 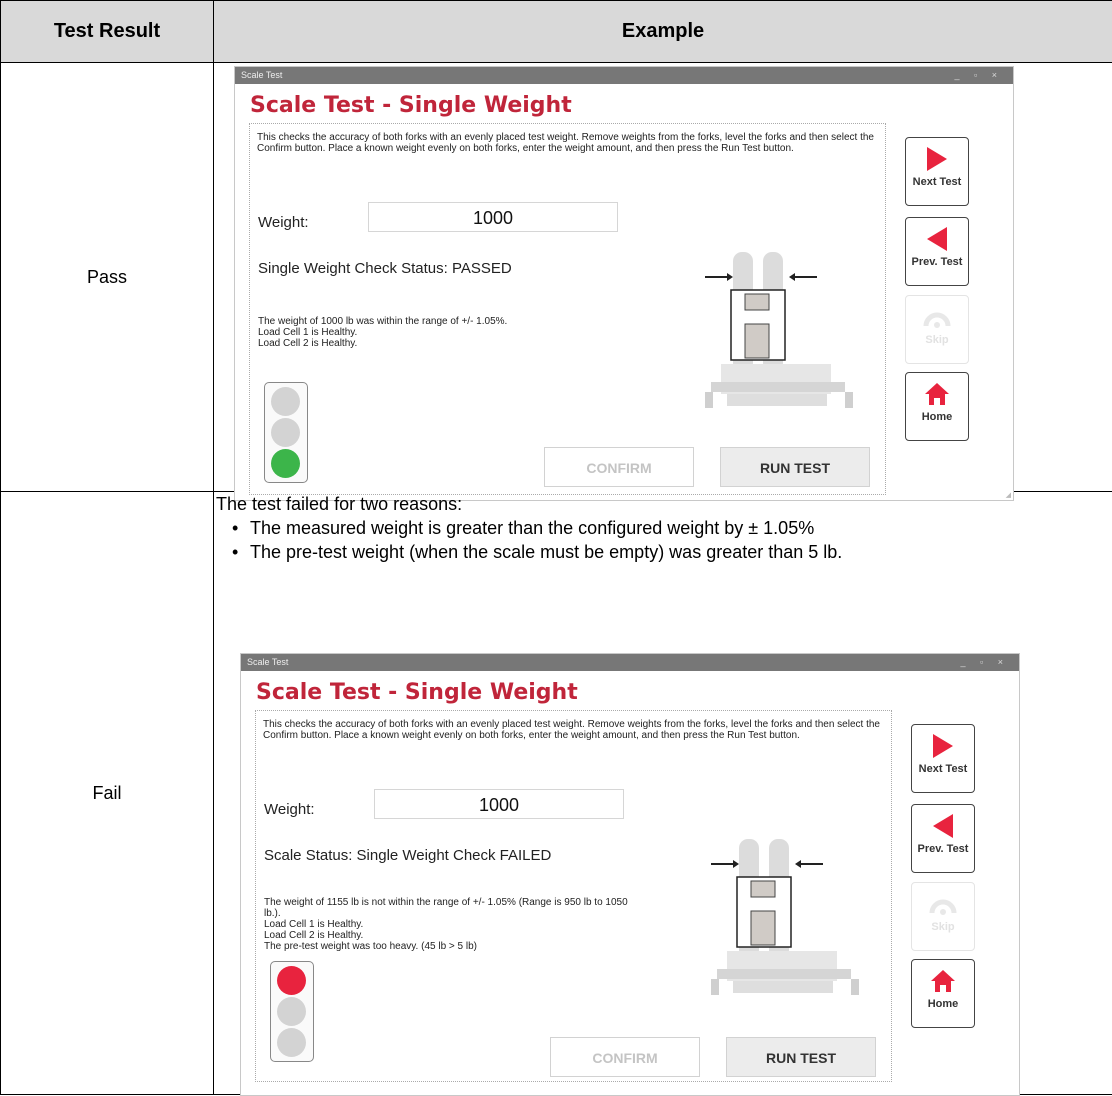 I want to click on message-line: lb.)., so click(x=446, y=913).